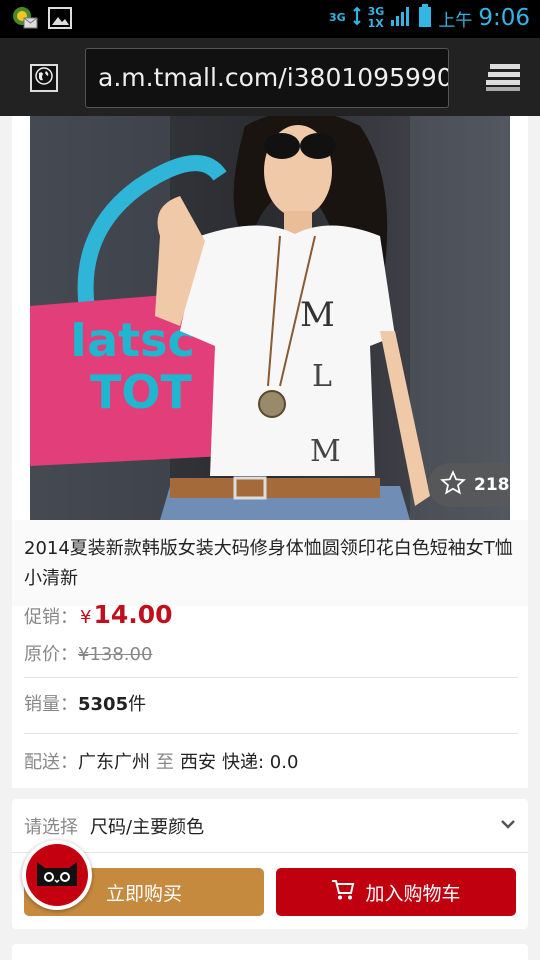 The image size is (540, 960). I want to click on status-time: 9:06, so click(504, 18).